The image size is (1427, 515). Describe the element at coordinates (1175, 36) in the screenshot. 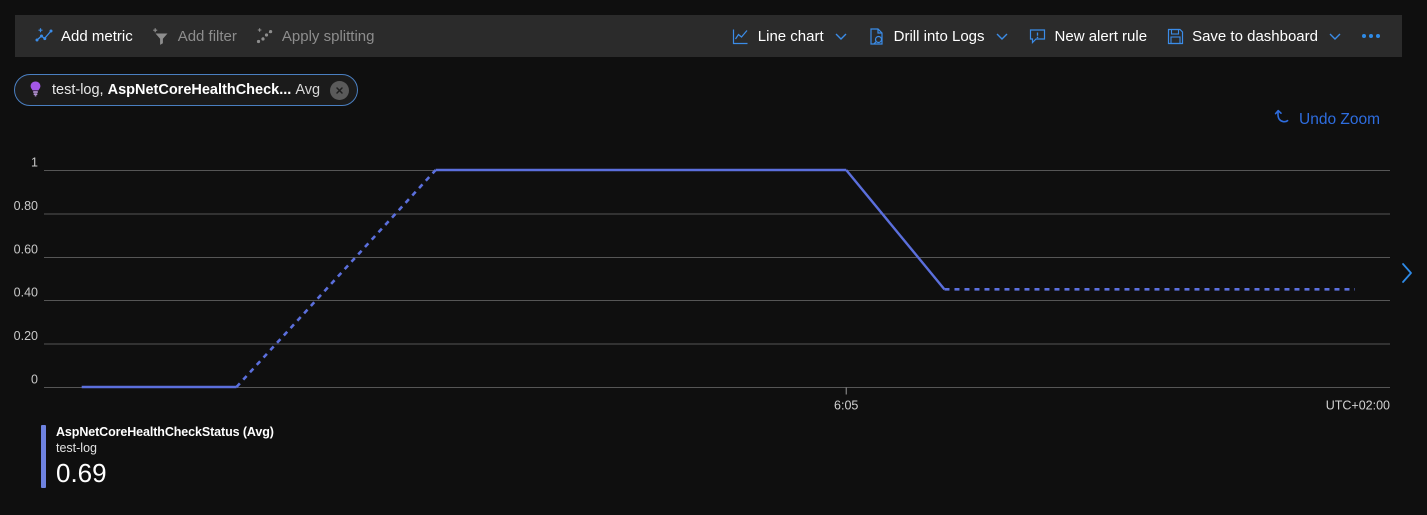

I see `save-to-dashboard-icon` at that location.